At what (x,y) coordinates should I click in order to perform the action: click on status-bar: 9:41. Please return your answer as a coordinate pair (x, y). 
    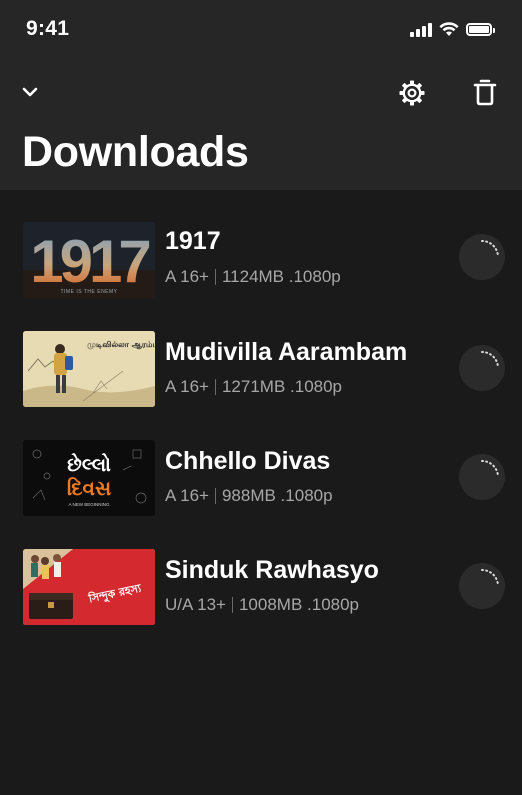
    Looking at the image, I should click on (261, 30).